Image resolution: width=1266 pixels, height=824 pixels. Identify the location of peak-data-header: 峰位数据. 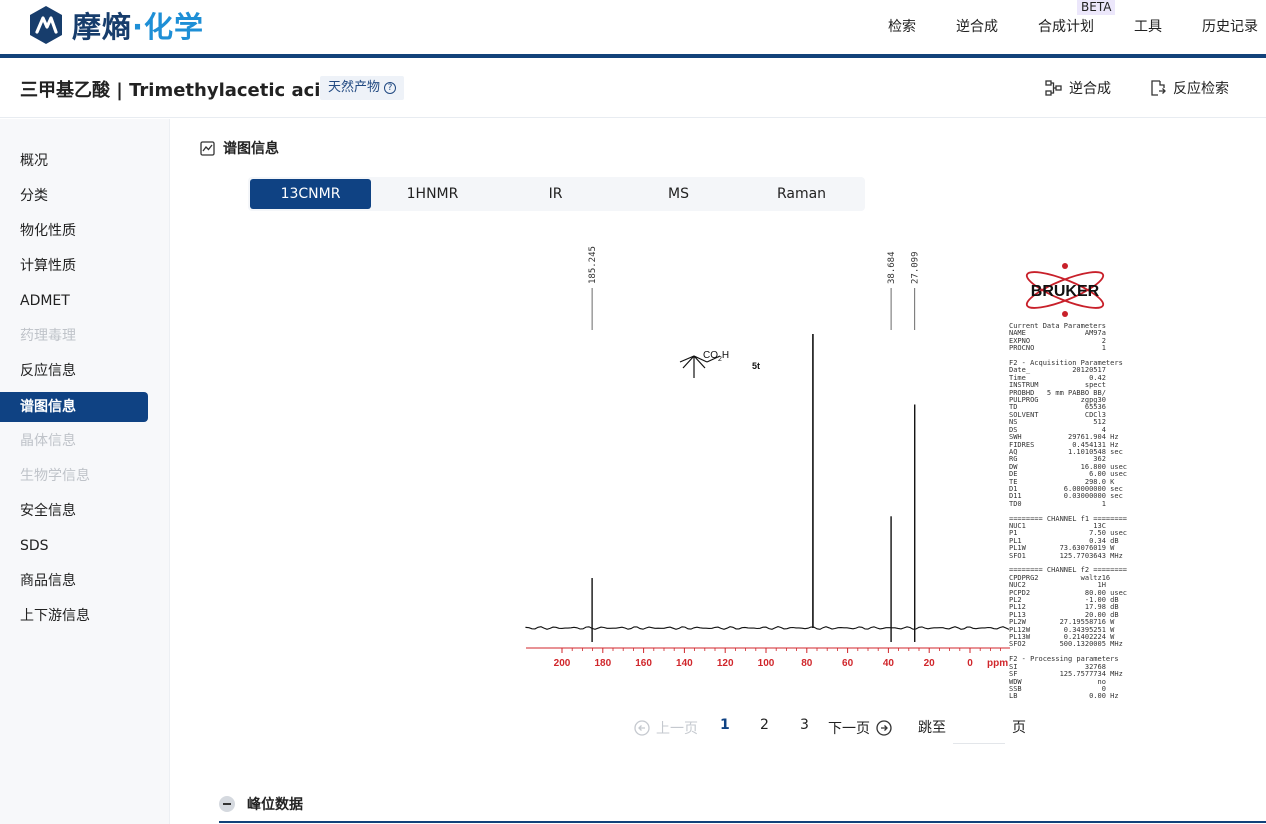
(261, 804).